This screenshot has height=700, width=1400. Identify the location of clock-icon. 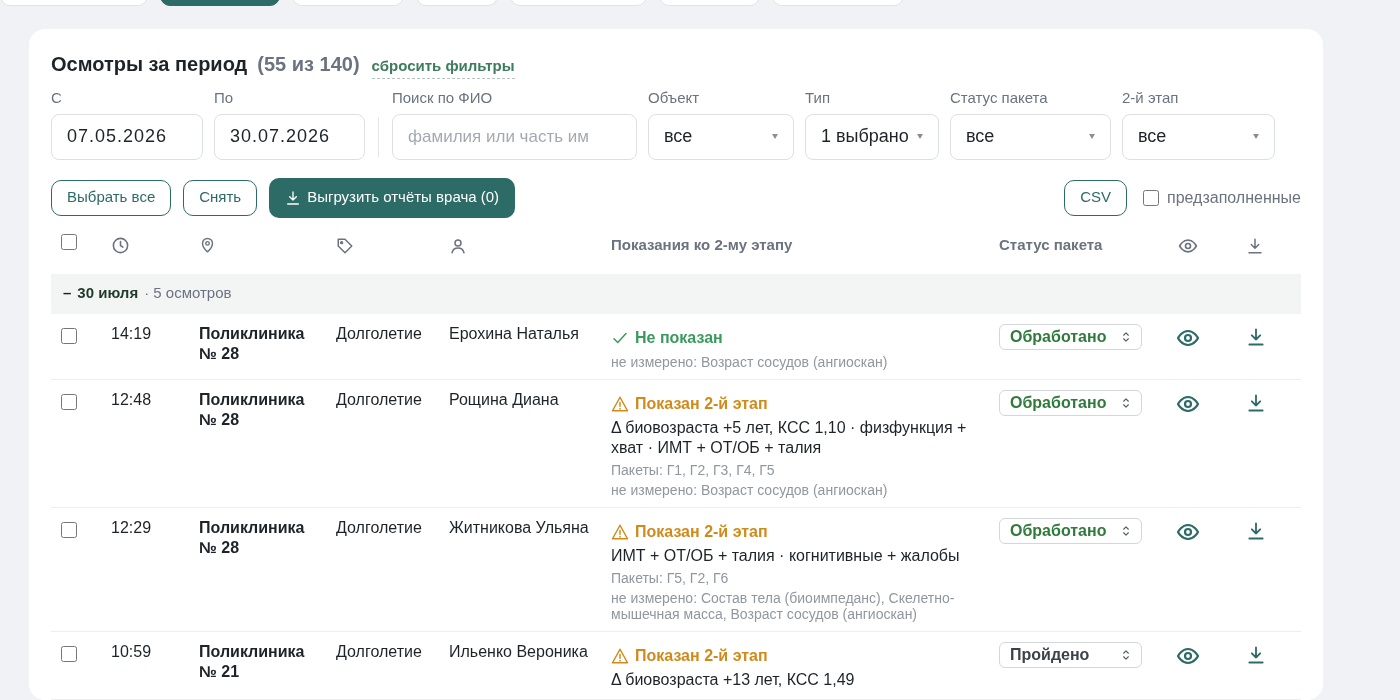
(120, 246).